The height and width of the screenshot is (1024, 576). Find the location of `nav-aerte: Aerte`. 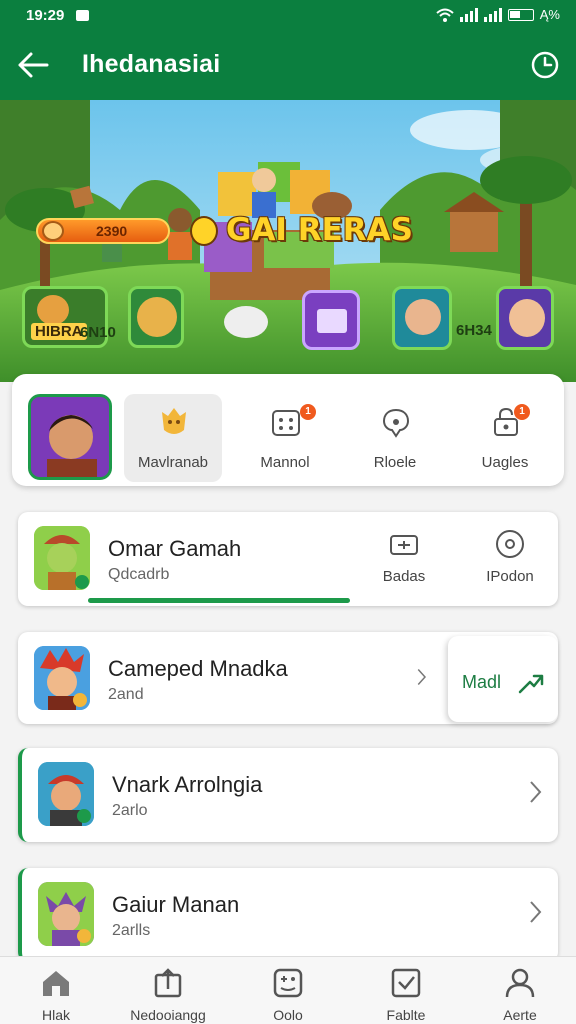

nav-aerte: Aerte is located at coordinates (520, 994).